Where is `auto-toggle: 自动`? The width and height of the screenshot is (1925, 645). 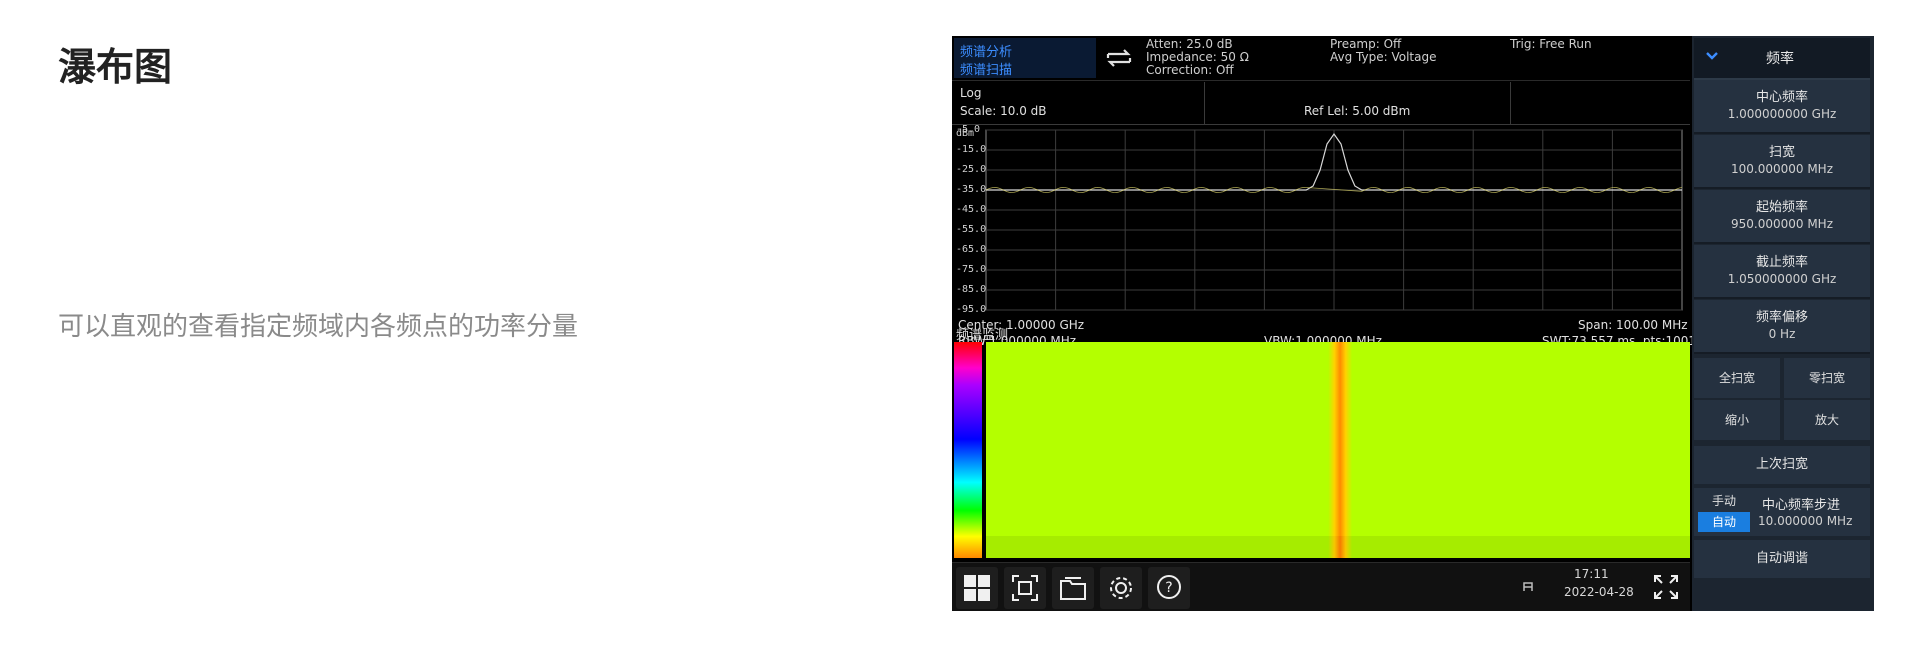 auto-toggle: 自动 is located at coordinates (1724, 522).